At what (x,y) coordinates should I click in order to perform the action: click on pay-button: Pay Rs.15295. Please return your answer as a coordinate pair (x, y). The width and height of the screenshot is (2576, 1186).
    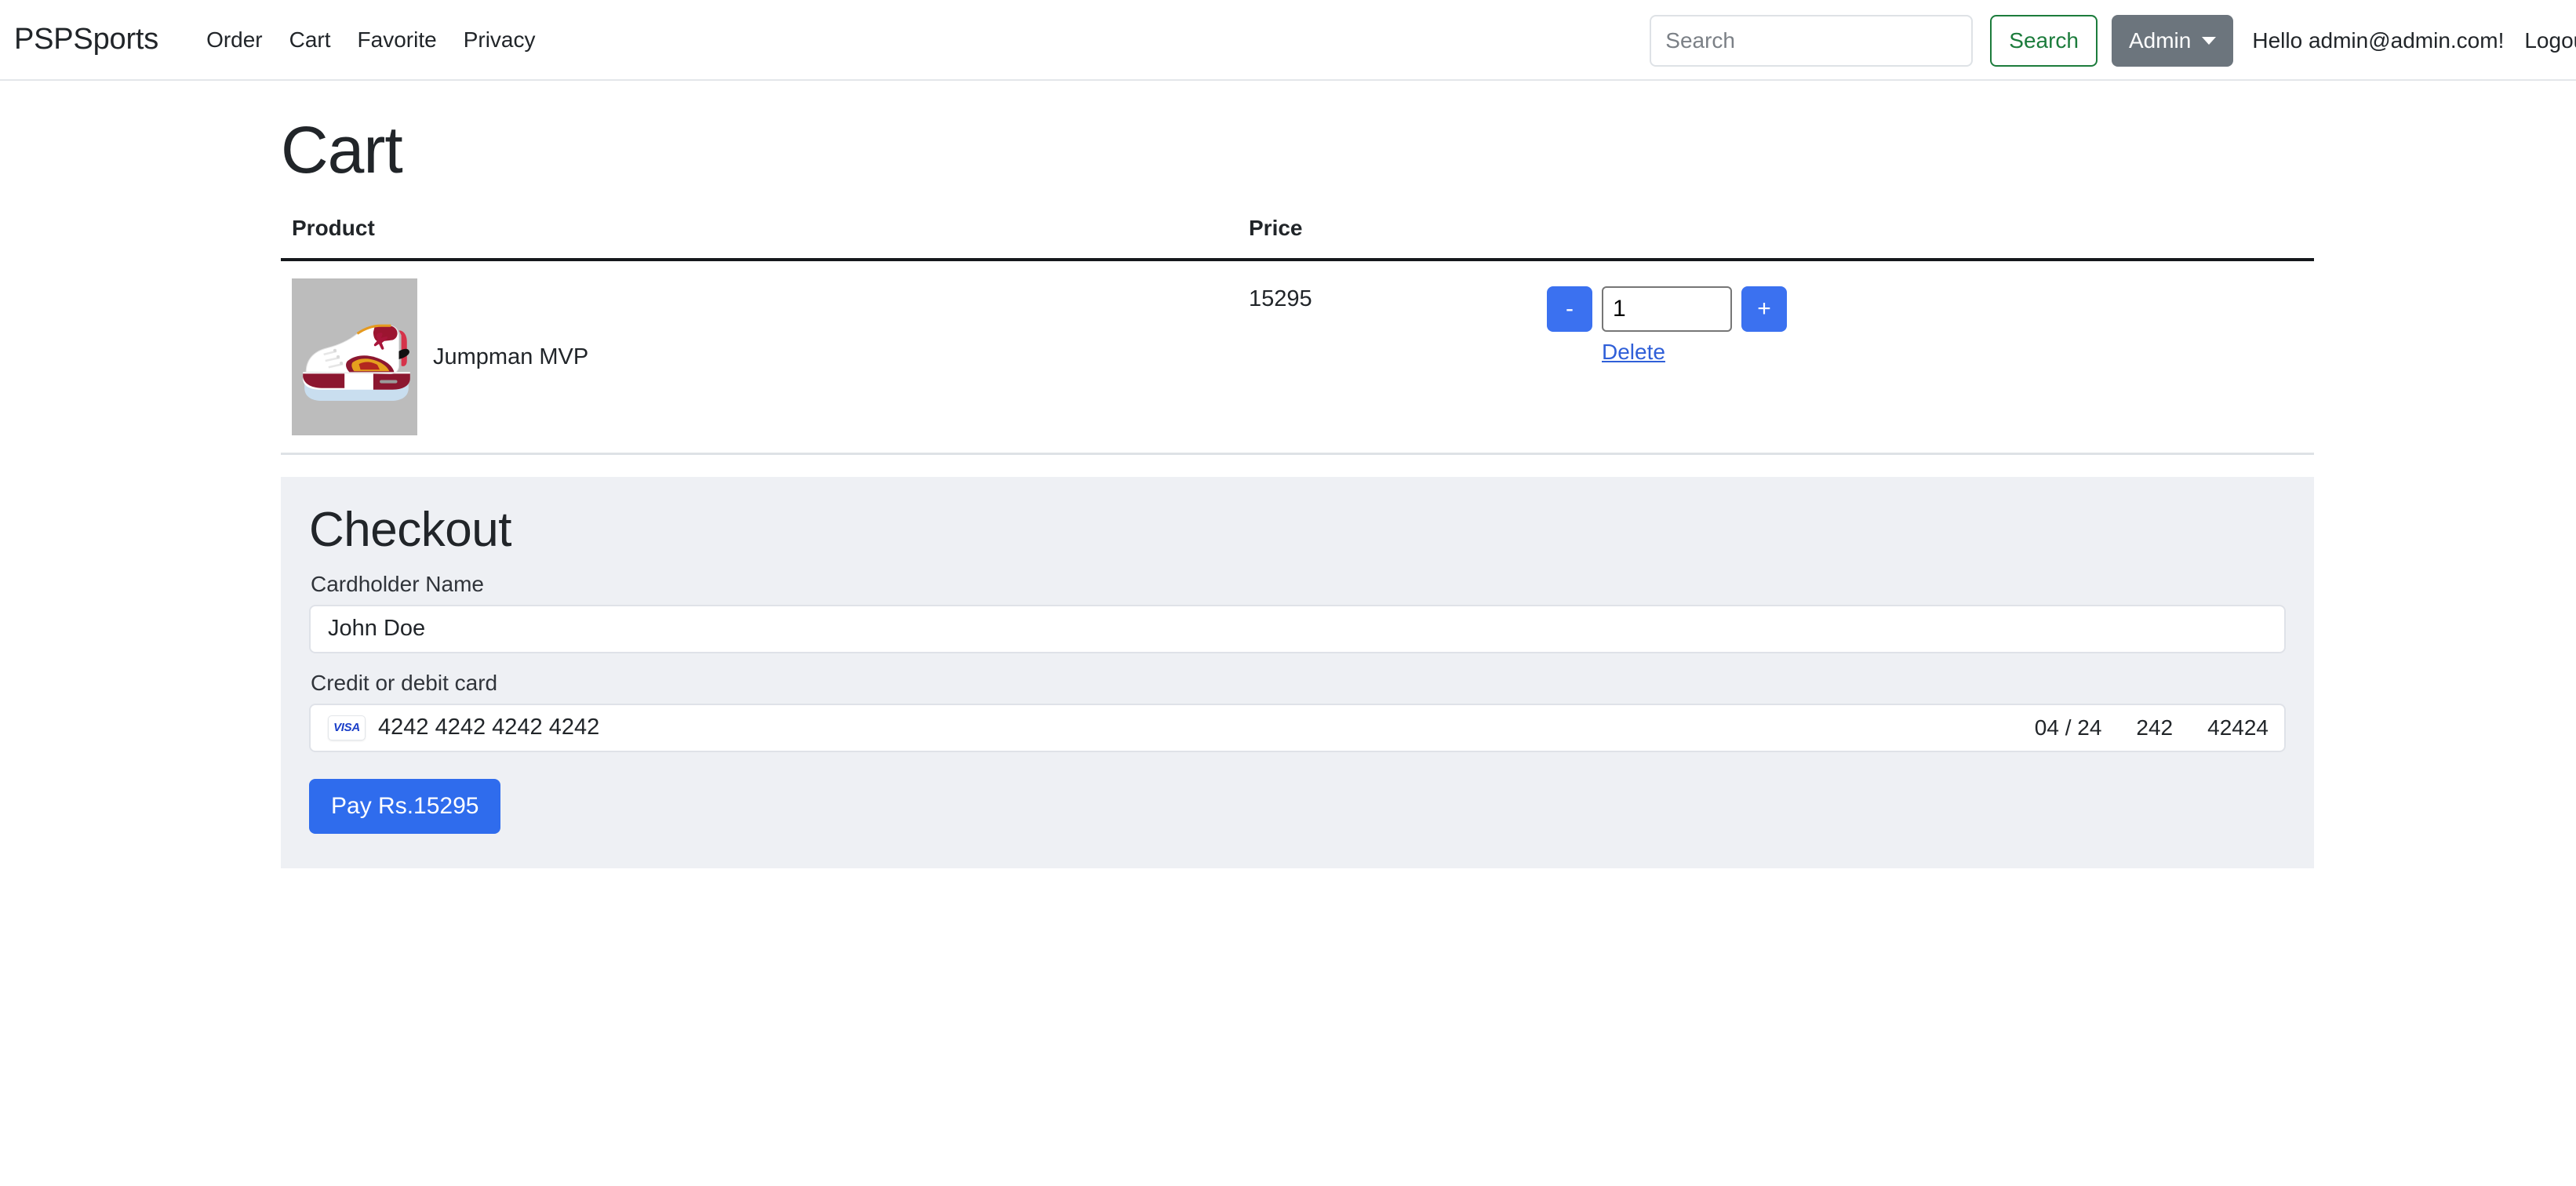
    Looking at the image, I should click on (405, 806).